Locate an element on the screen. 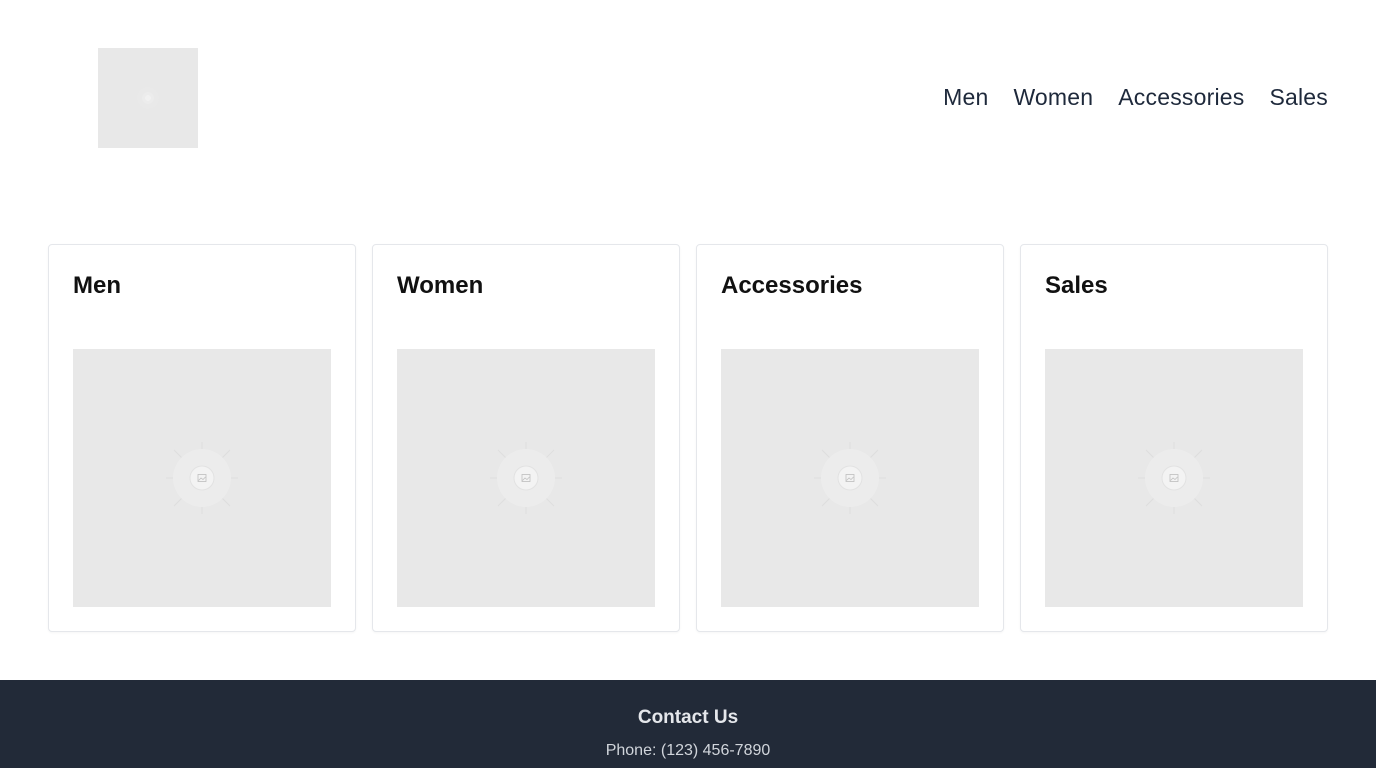 Image resolution: width=1376 pixels, height=768 pixels. card-title: Accessories is located at coordinates (792, 285).